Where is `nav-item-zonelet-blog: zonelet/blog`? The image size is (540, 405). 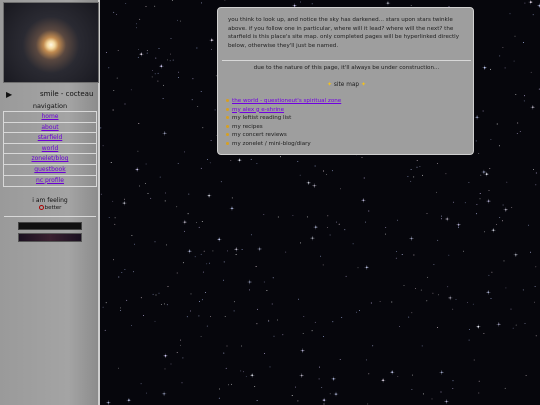 nav-item-zonelet-blog: zonelet/blog is located at coordinates (50, 159).